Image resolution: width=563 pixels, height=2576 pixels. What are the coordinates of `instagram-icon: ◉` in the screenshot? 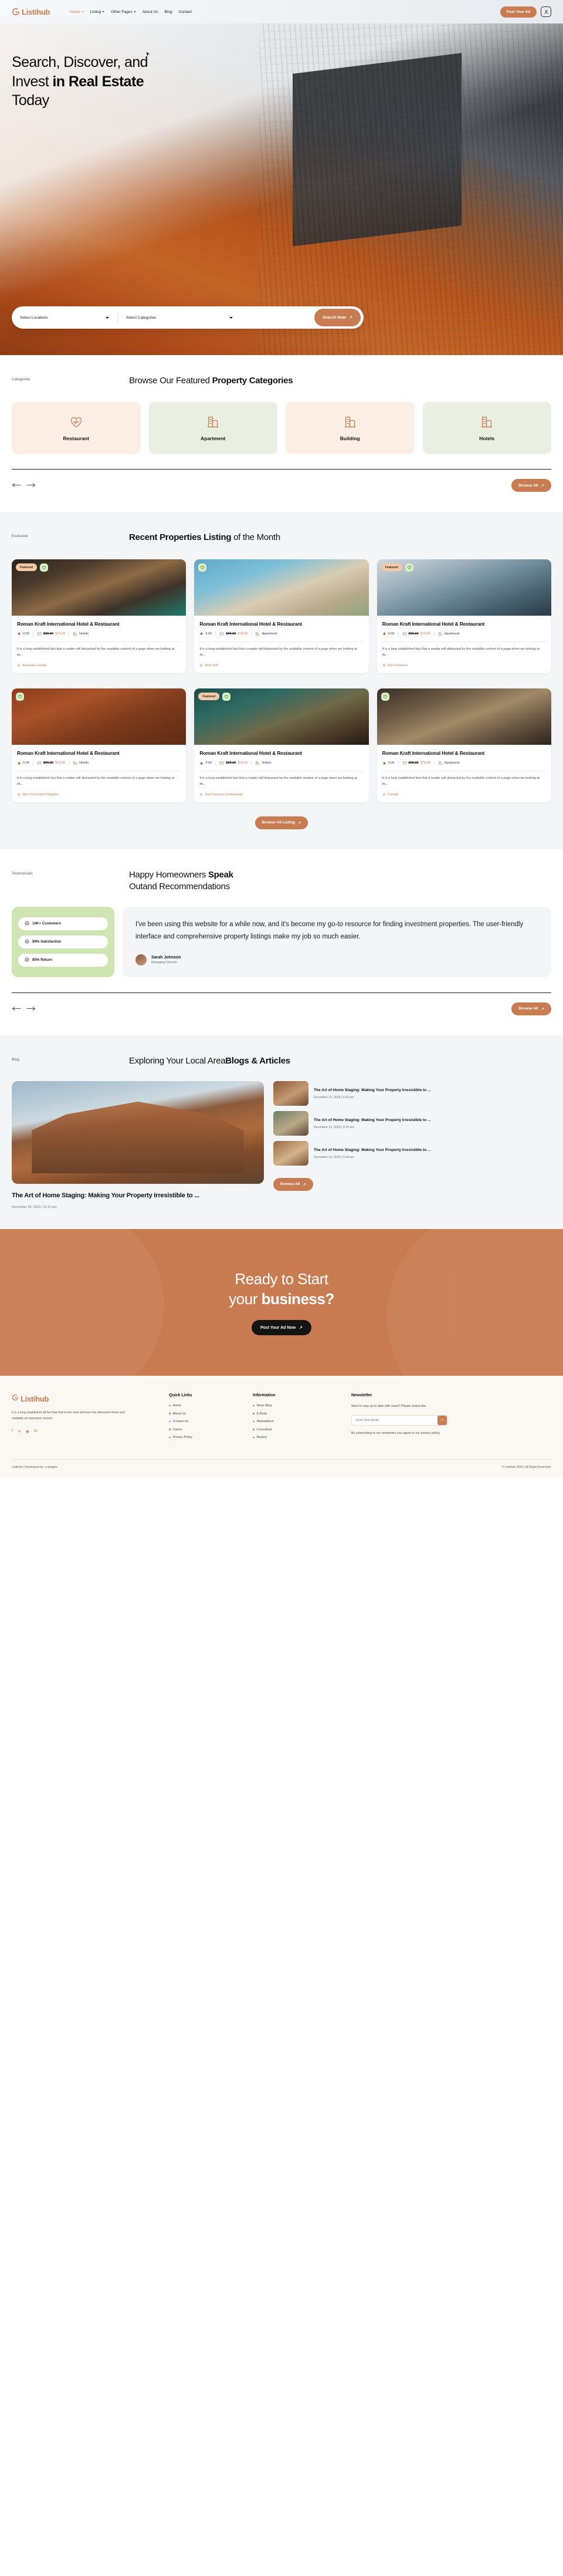 It's located at (27, 1431).